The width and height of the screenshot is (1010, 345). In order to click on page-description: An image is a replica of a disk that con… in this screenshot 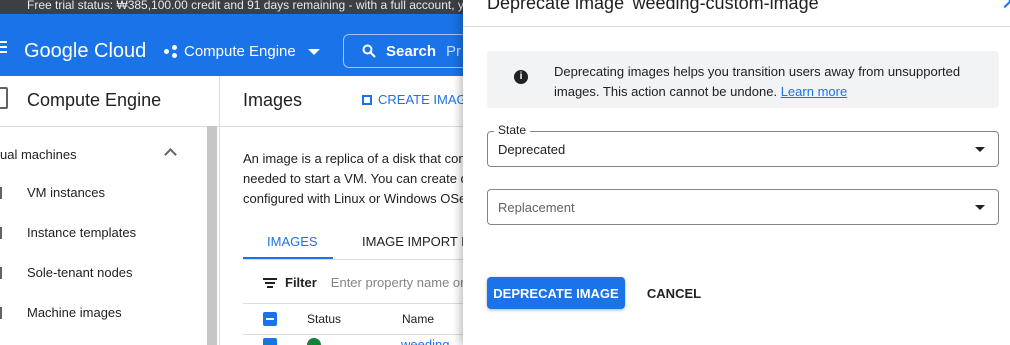, I will do `click(353, 179)`.